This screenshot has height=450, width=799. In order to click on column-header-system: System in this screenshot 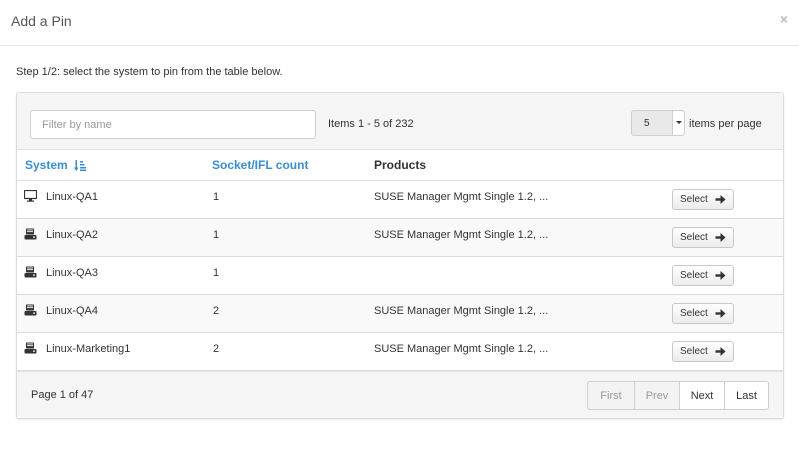, I will do `click(56, 165)`.